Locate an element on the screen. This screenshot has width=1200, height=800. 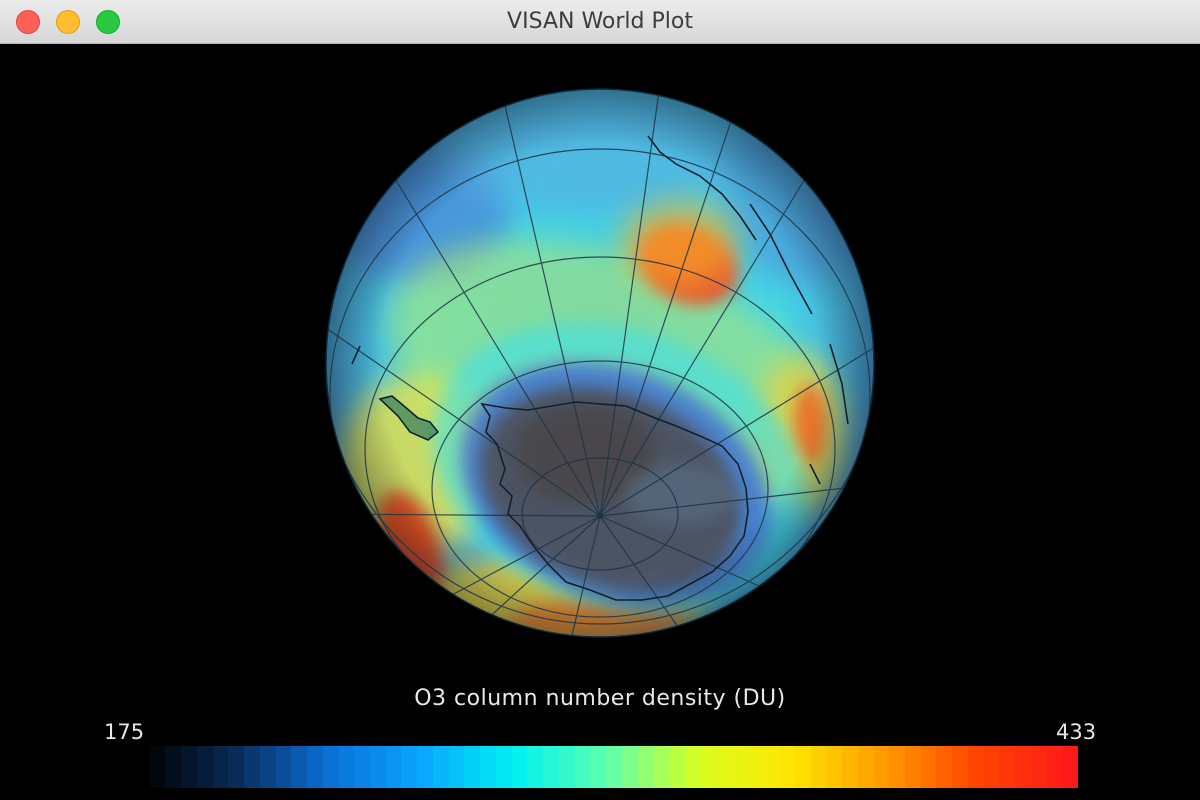
colorbar is located at coordinates (606, 767).